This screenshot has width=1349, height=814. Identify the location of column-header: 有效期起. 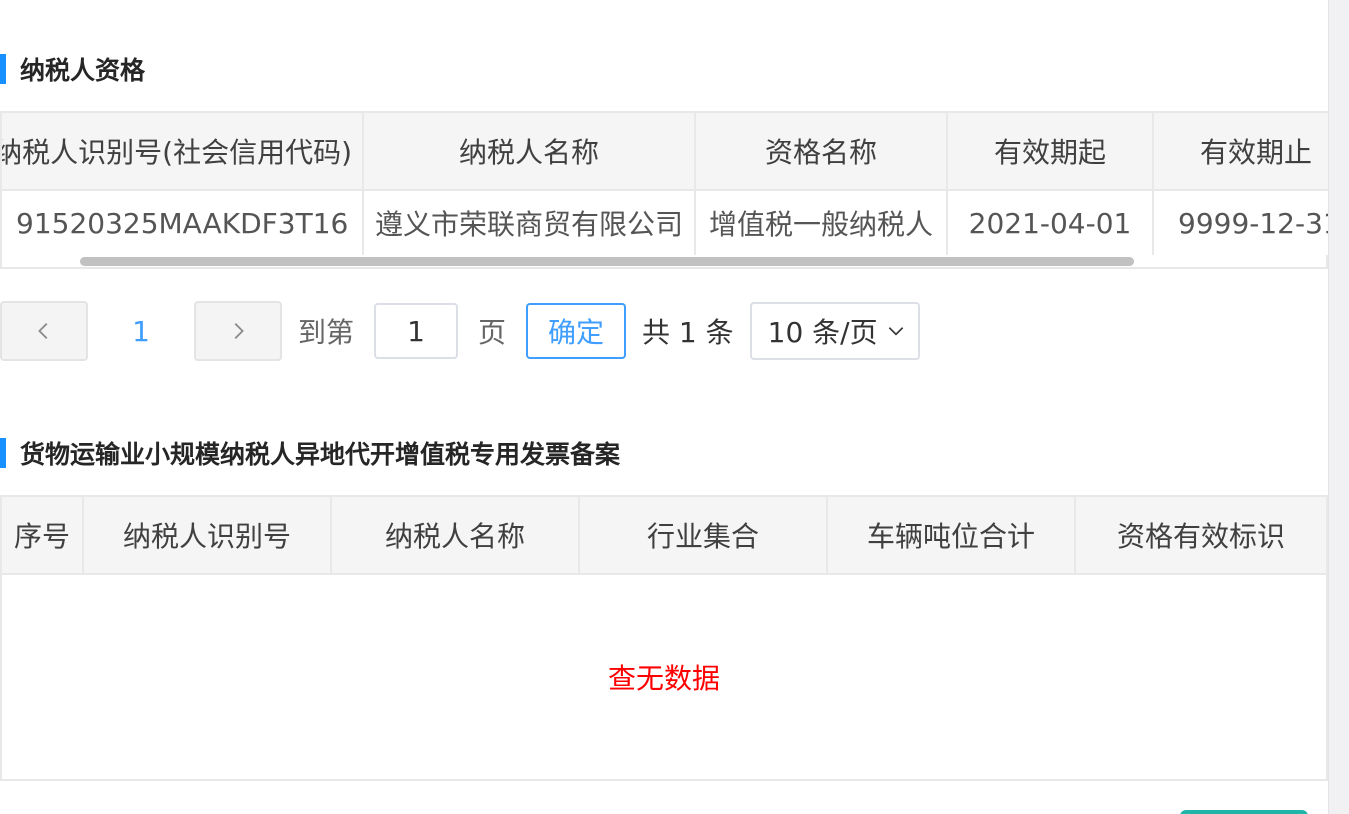
(1051, 152).